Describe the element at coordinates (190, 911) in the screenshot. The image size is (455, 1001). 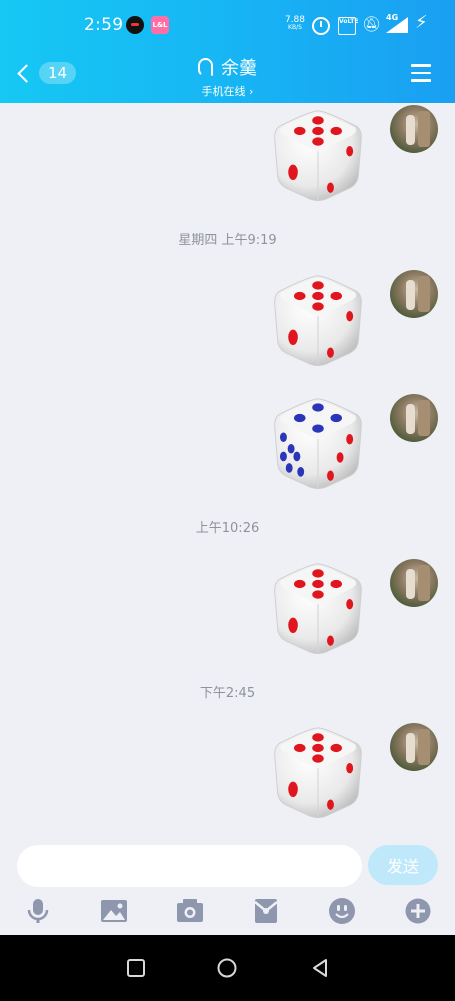
I see `camera-icon` at that location.